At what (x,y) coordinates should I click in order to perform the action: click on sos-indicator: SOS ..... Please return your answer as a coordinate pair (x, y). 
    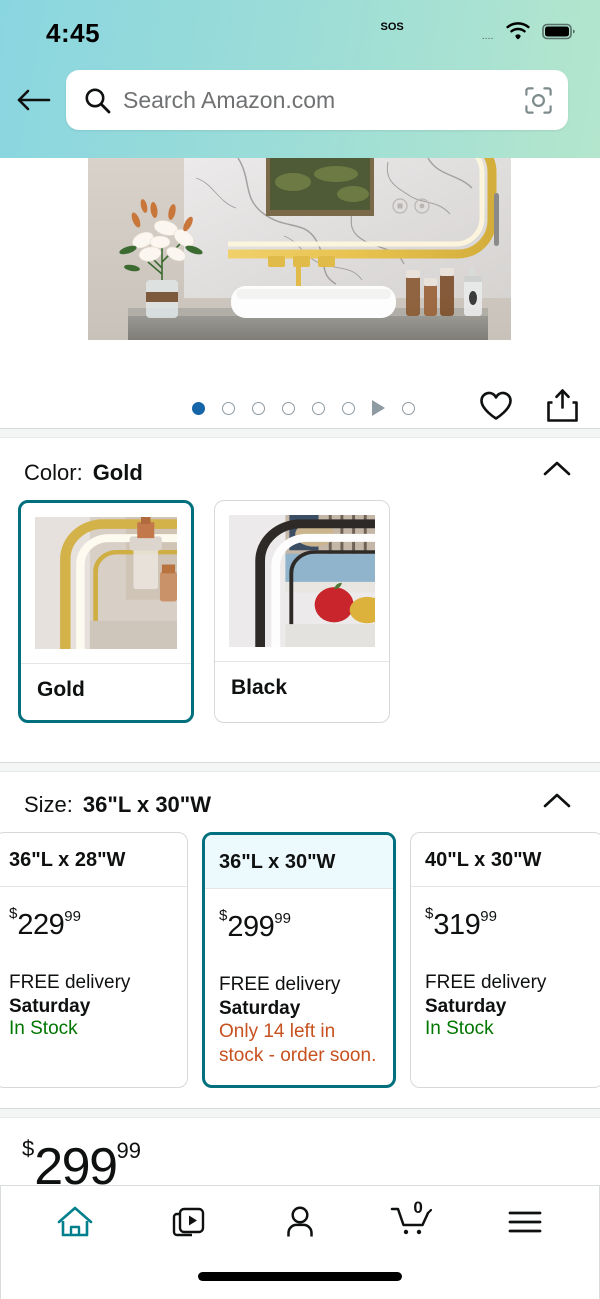
    Looking at the image, I should click on (392, 31).